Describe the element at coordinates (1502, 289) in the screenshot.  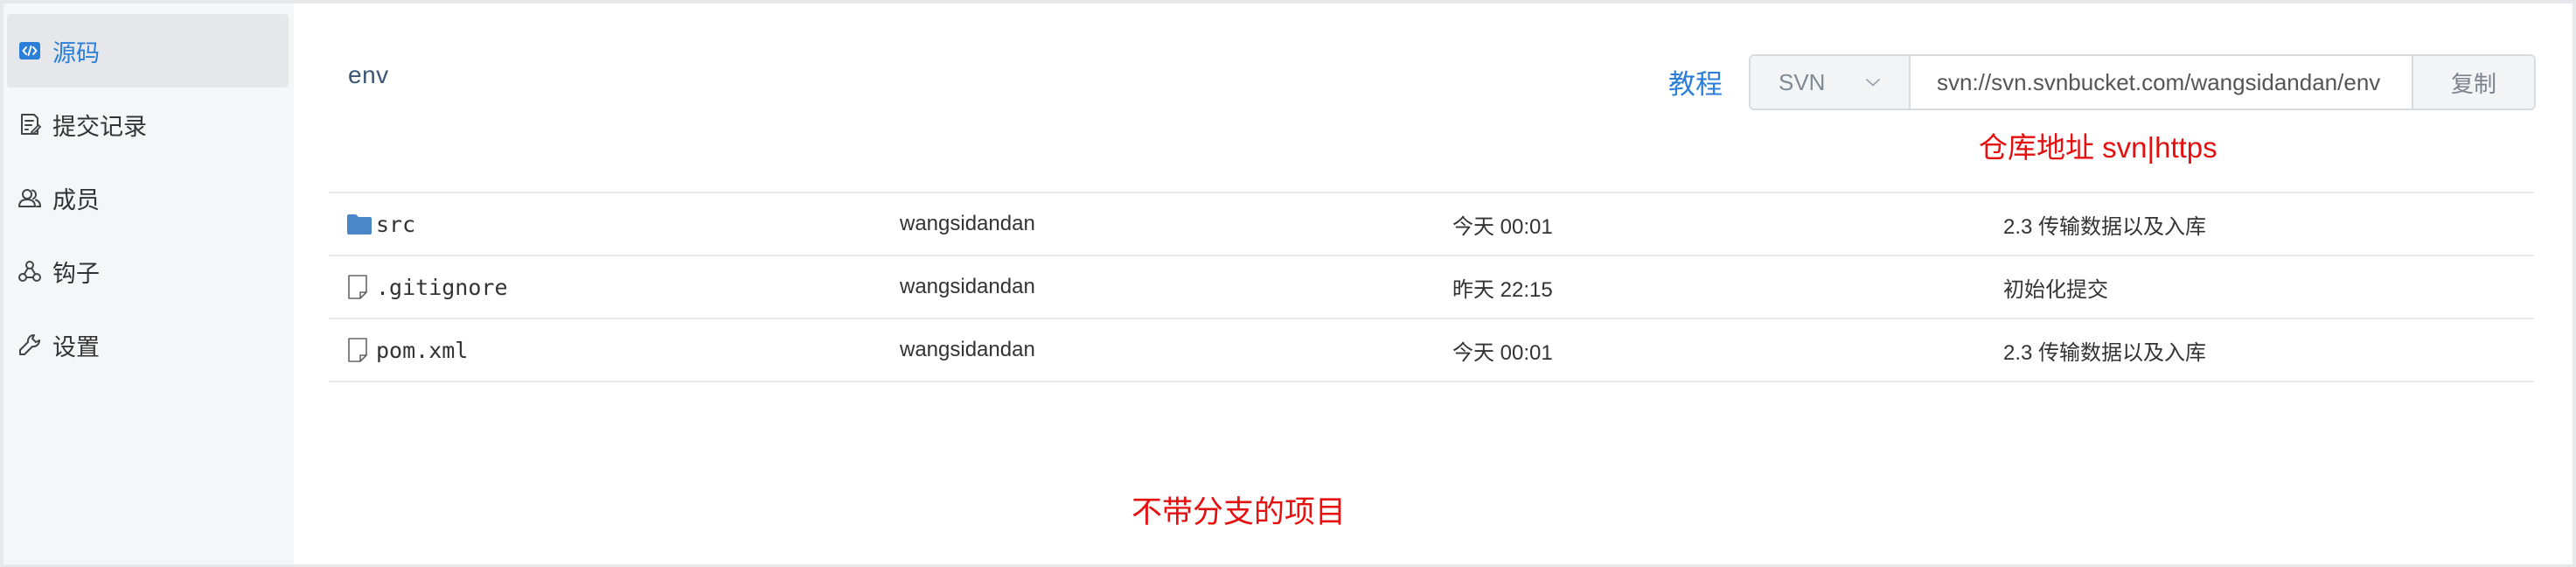
I see `commit-time: 昨天 22:15` at that location.